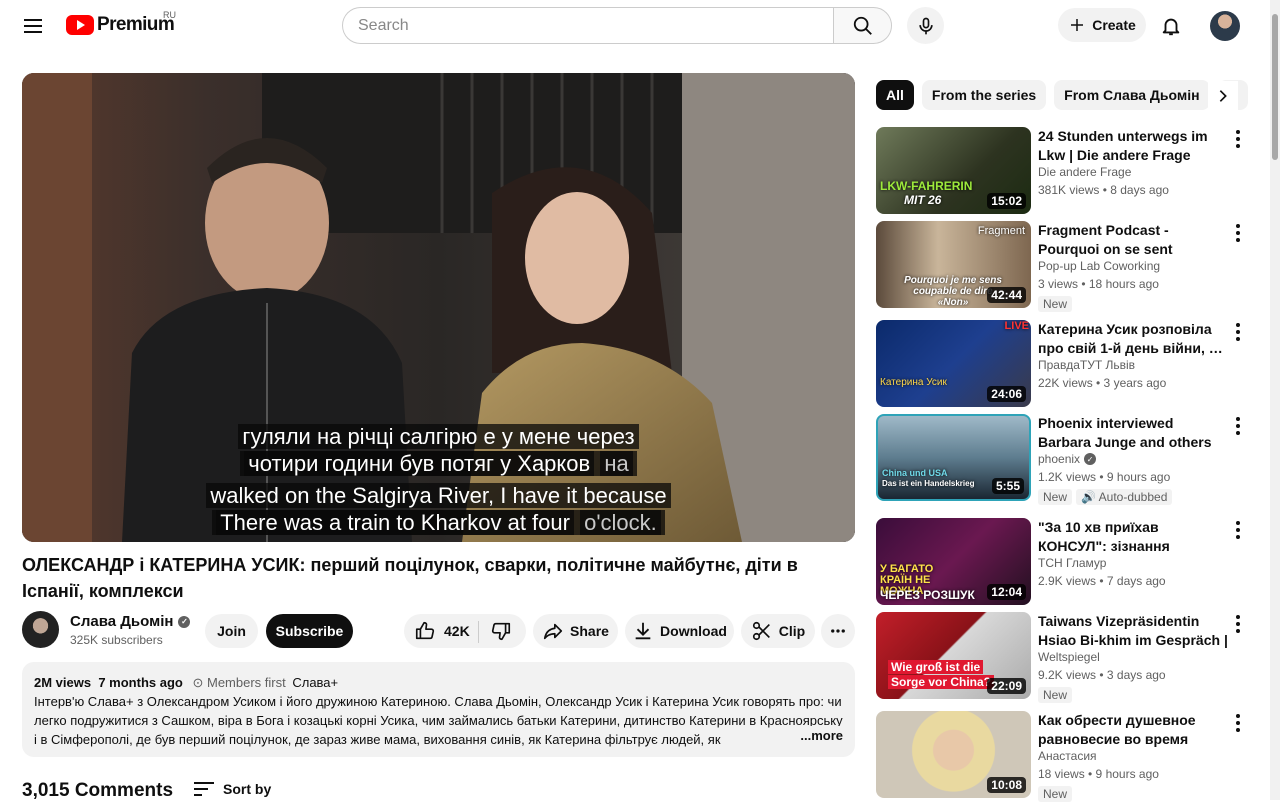  Describe the element at coordinates (457, 631) in the screenshot. I see `like-count: 42K` at that location.